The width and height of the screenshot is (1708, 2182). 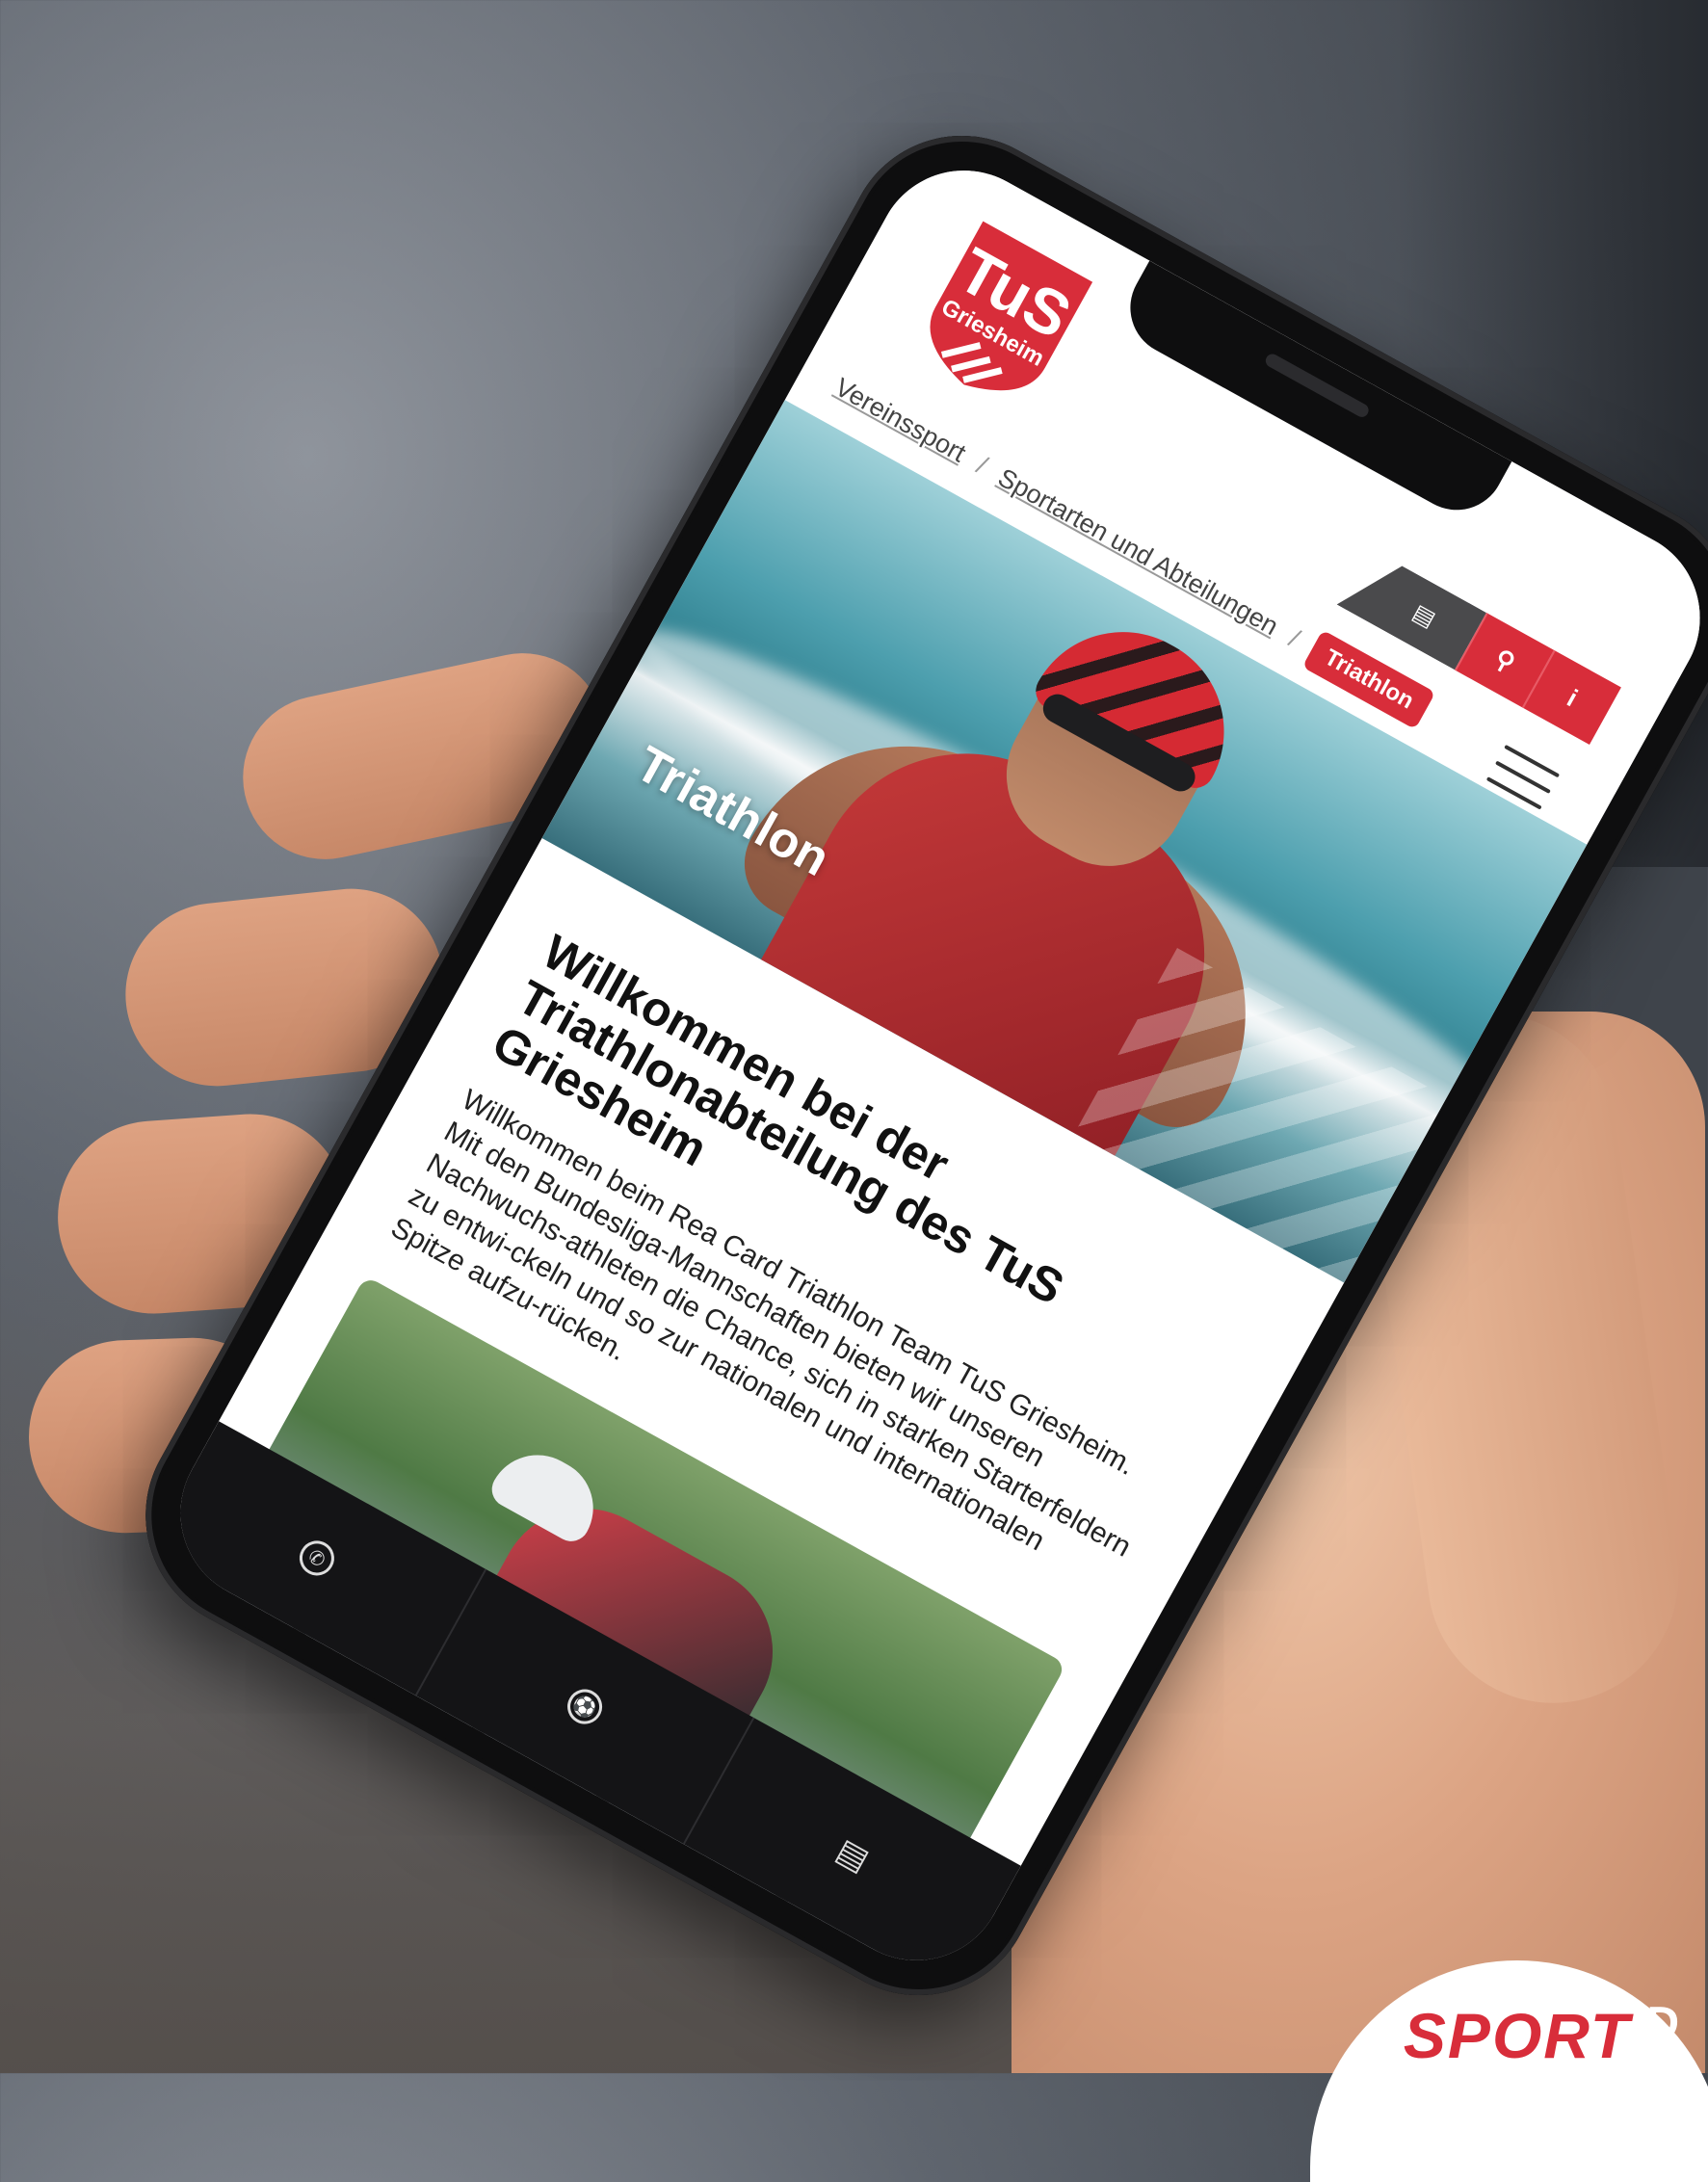 I want to click on badge-side-letter: D, so click(x=1661, y=2025).